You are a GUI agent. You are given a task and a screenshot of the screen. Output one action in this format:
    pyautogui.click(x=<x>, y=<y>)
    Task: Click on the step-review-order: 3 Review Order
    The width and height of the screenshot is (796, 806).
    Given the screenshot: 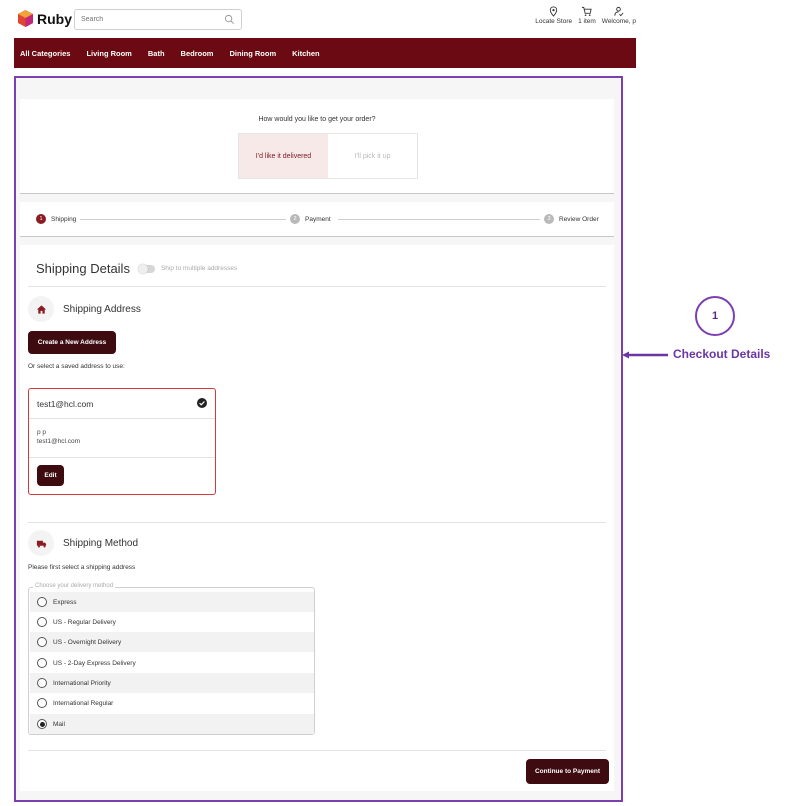 What is the action you would take?
    pyautogui.click(x=571, y=219)
    